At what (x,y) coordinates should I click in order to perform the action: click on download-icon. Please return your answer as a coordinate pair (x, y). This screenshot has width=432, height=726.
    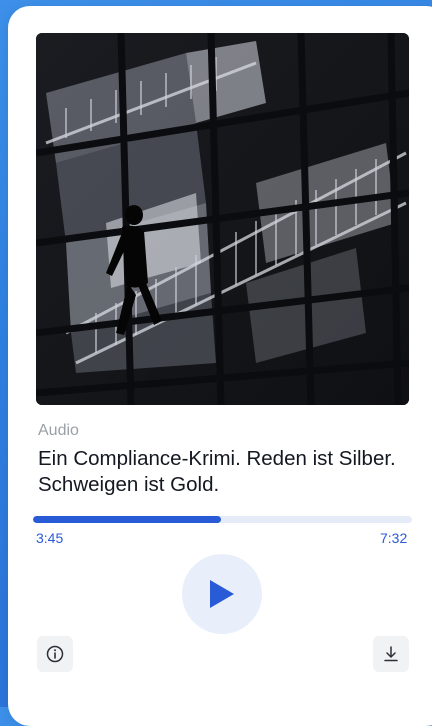
    Looking at the image, I should click on (391, 654).